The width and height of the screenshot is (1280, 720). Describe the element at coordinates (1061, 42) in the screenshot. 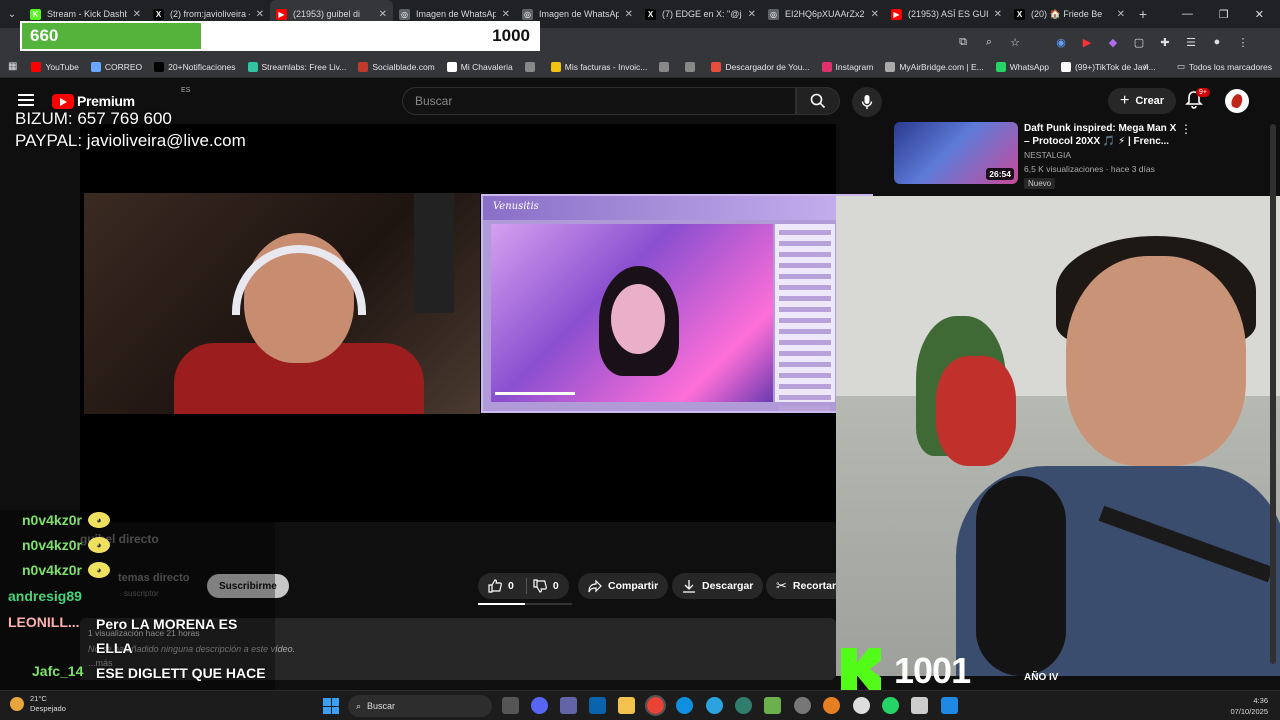

I see `extension-icon: ◉` at that location.